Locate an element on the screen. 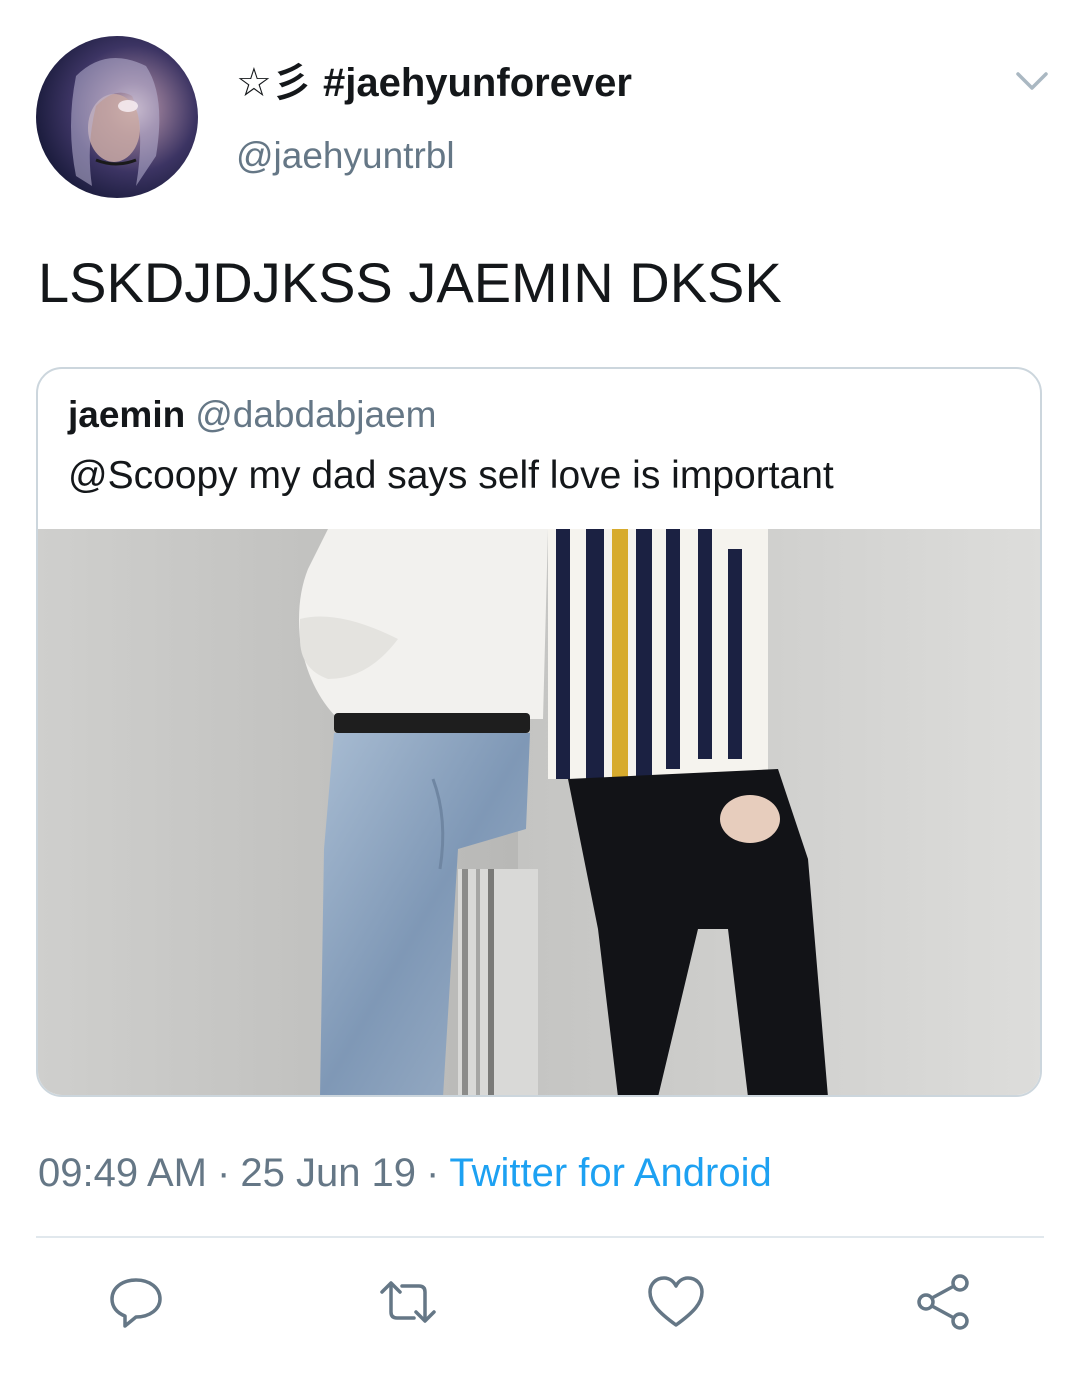 The height and width of the screenshot is (1384, 1080). reply-button is located at coordinates (136, 1302).